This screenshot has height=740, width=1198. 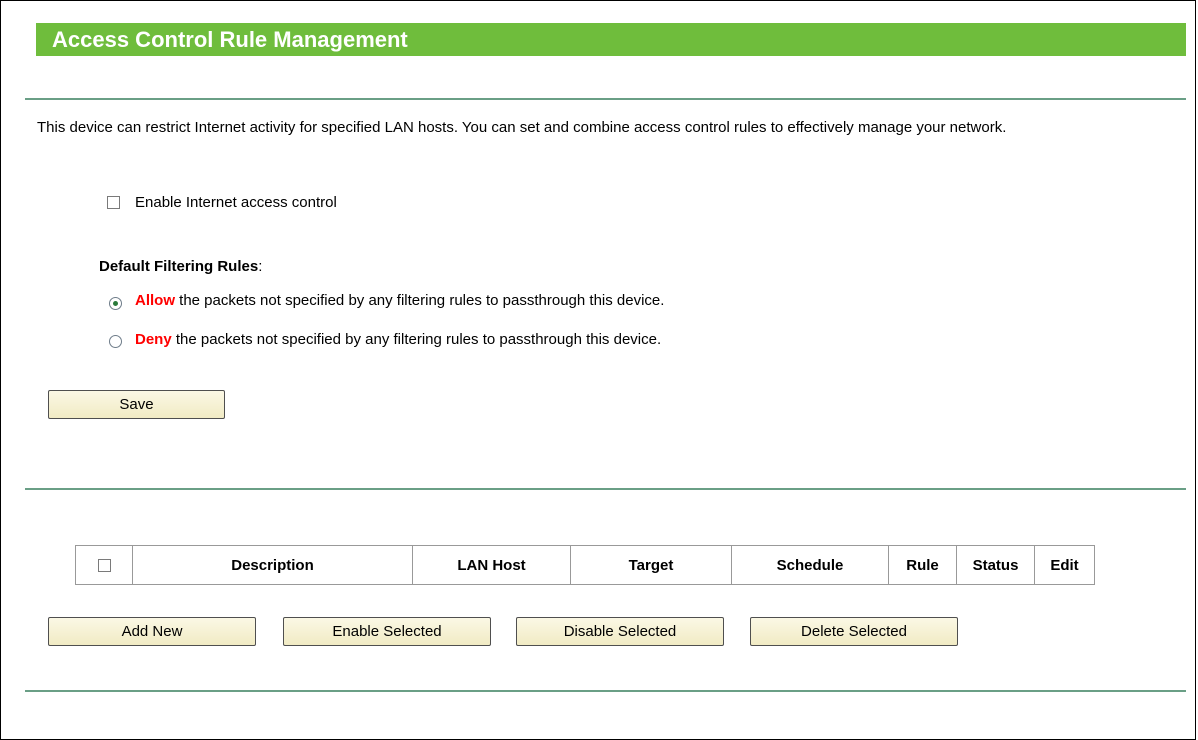 What do you see at coordinates (152, 631) in the screenshot?
I see `add-new-button: Add New` at bounding box center [152, 631].